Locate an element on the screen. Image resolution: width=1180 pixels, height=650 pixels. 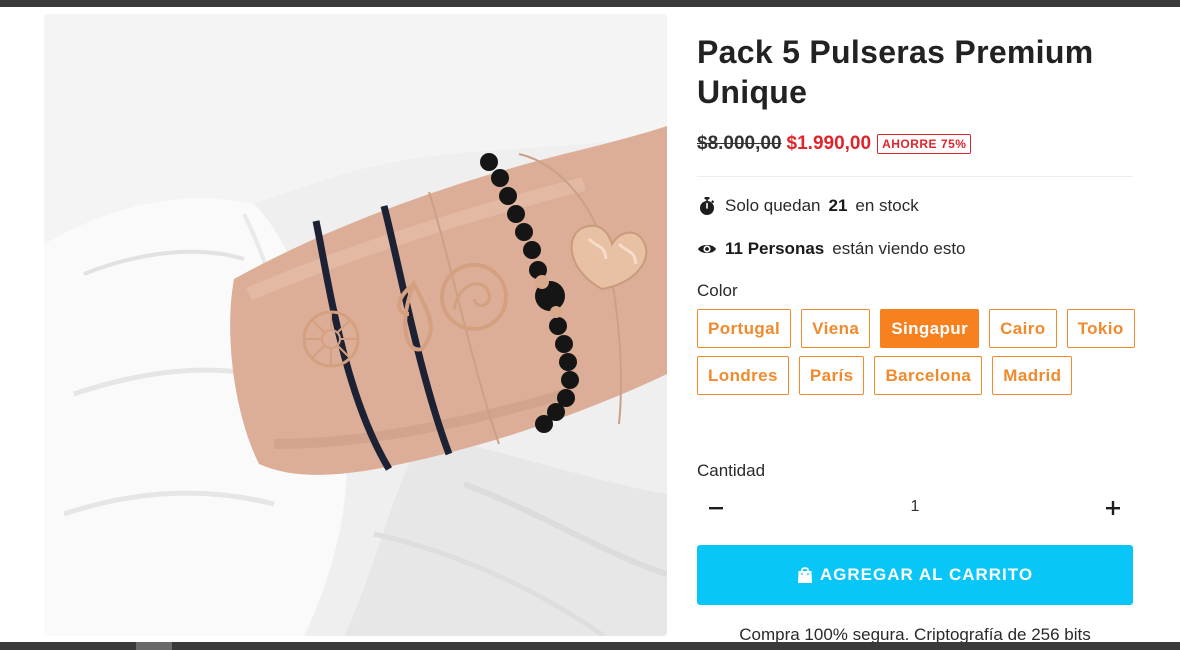
viewers-indicator: 11 Personas están viendo esto is located at coordinates (831, 249).